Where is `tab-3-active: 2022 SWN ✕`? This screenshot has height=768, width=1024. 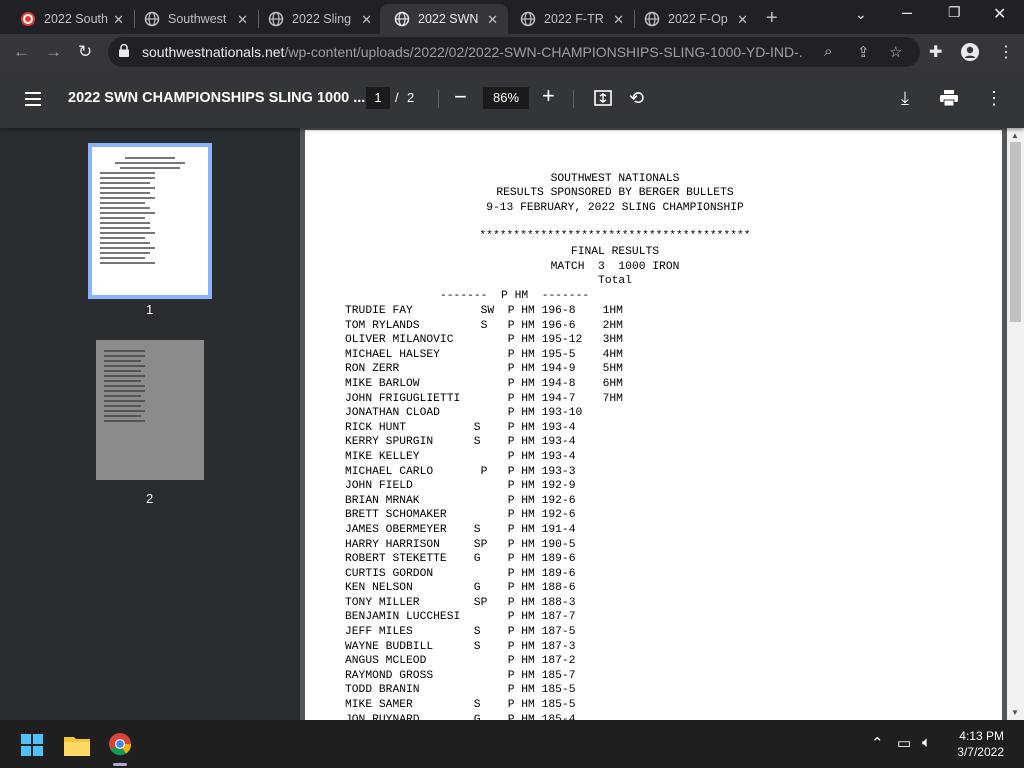
tab-3-active: 2022 SWN ✕ is located at coordinates (444, 19).